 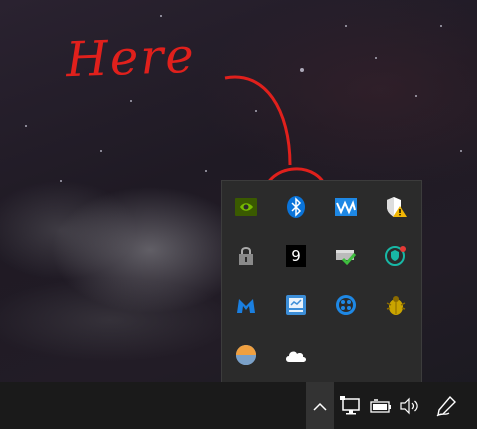 I want to click on show-hidden-icons-button, so click(x=320, y=405).